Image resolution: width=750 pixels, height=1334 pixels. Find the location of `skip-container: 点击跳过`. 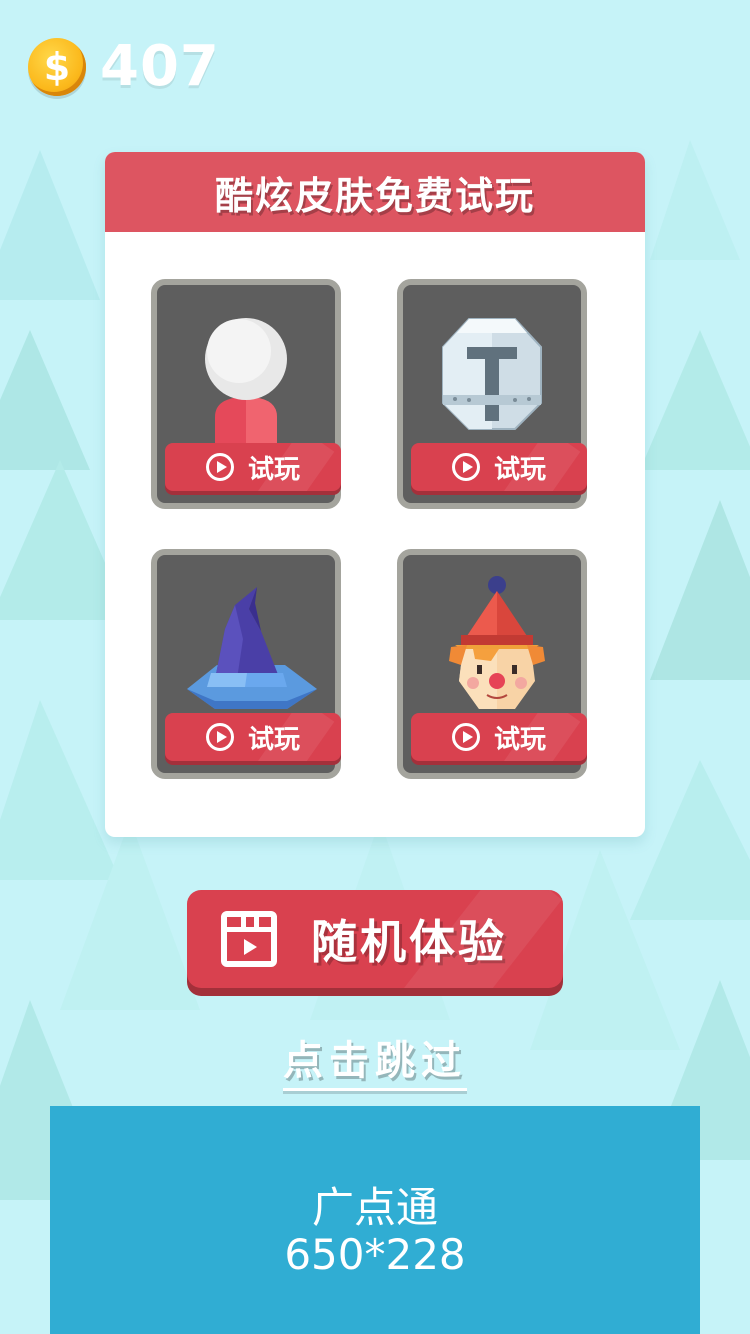

skip-container: 点击跳过 is located at coordinates (375, 1059).